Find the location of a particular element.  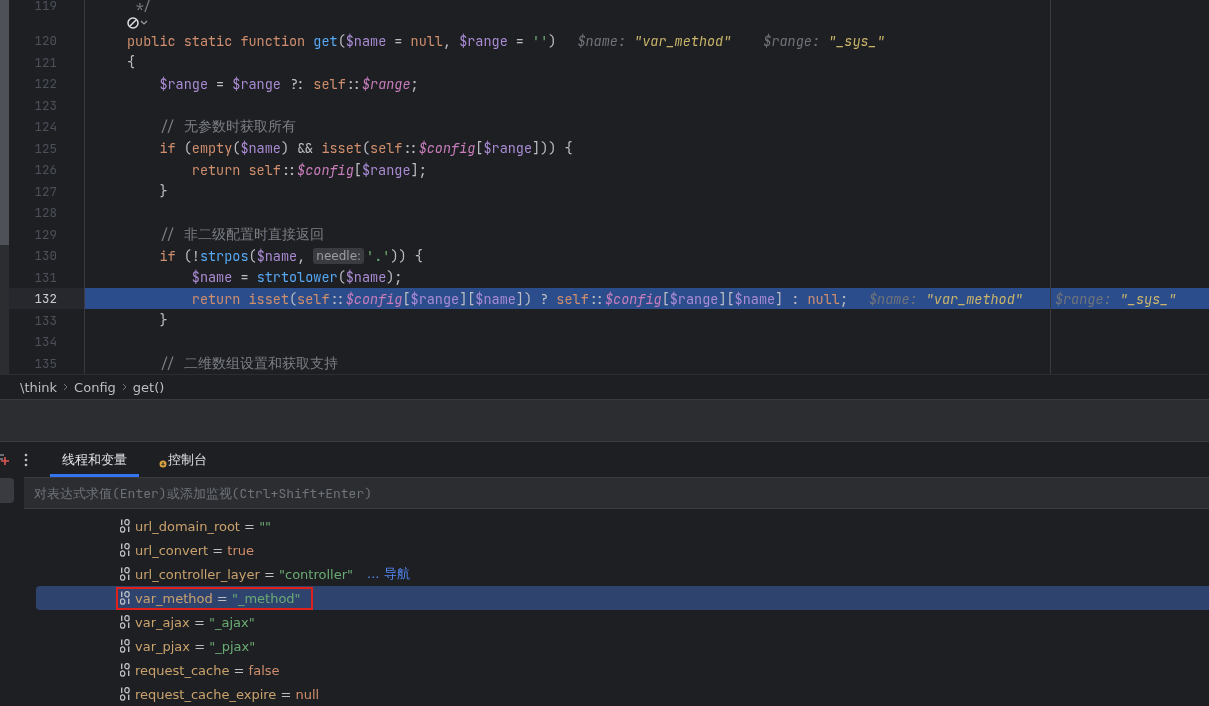

panel-tab: 控制台 is located at coordinates (183, 459).